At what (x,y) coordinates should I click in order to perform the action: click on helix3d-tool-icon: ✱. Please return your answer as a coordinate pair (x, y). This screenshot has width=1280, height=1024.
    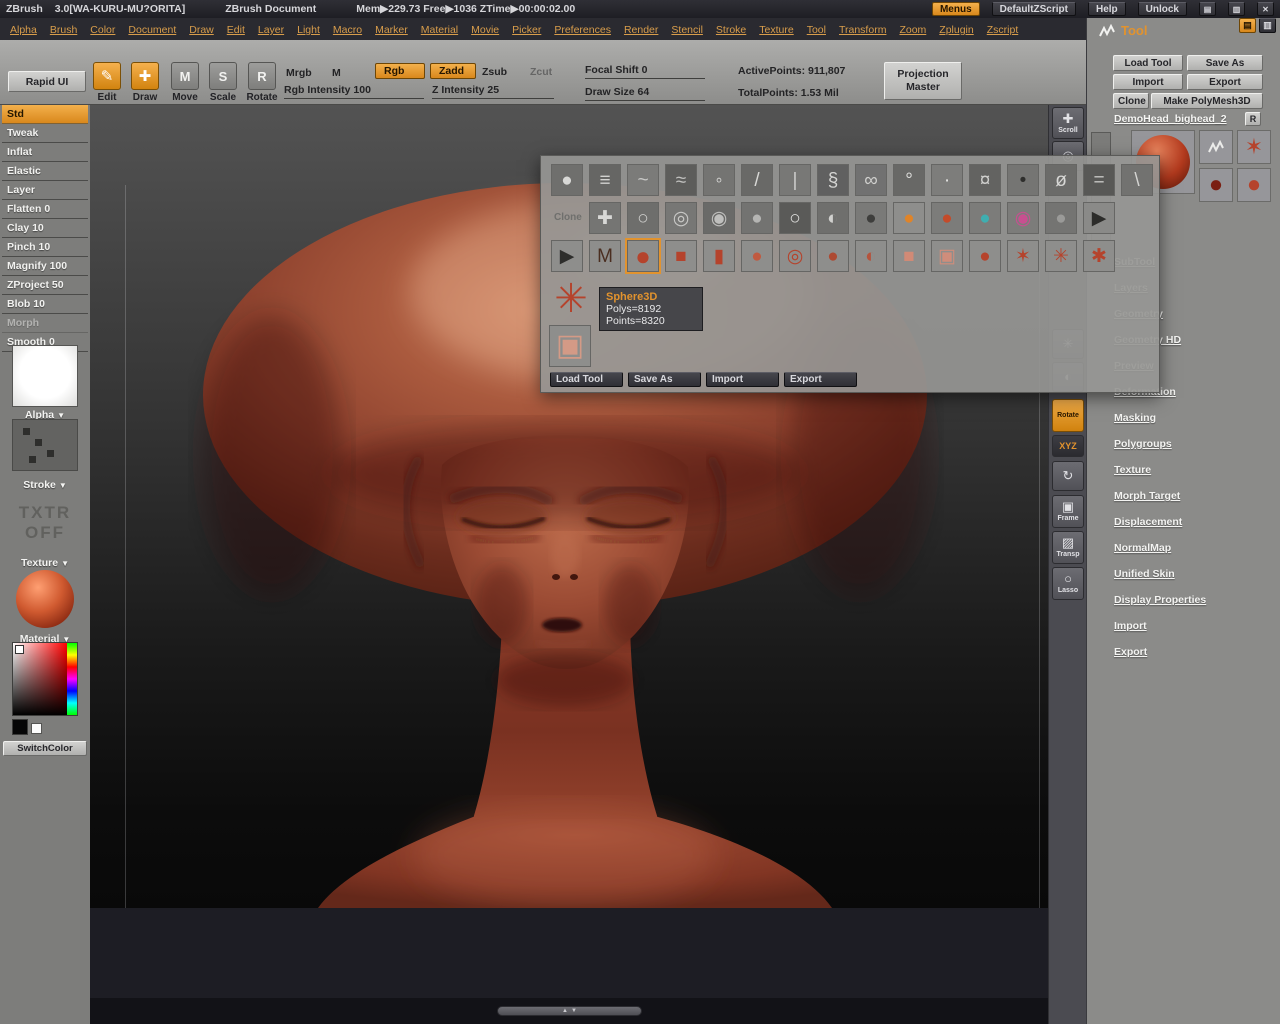
    Looking at the image, I should click on (1099, 256).